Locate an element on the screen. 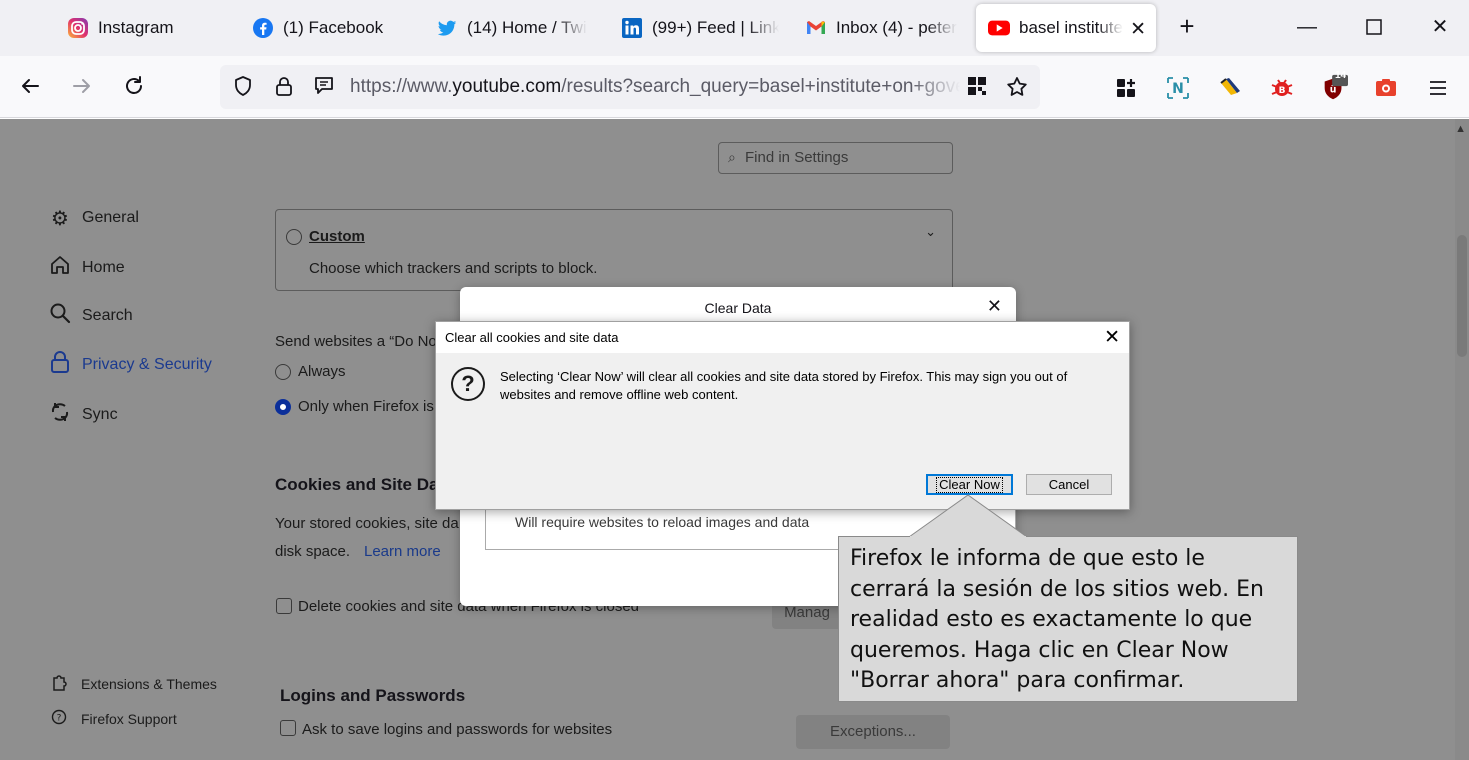 This screenshot has height=760, width=1469. ask-save-logins-checkbox is located at coordinates (288, 728).